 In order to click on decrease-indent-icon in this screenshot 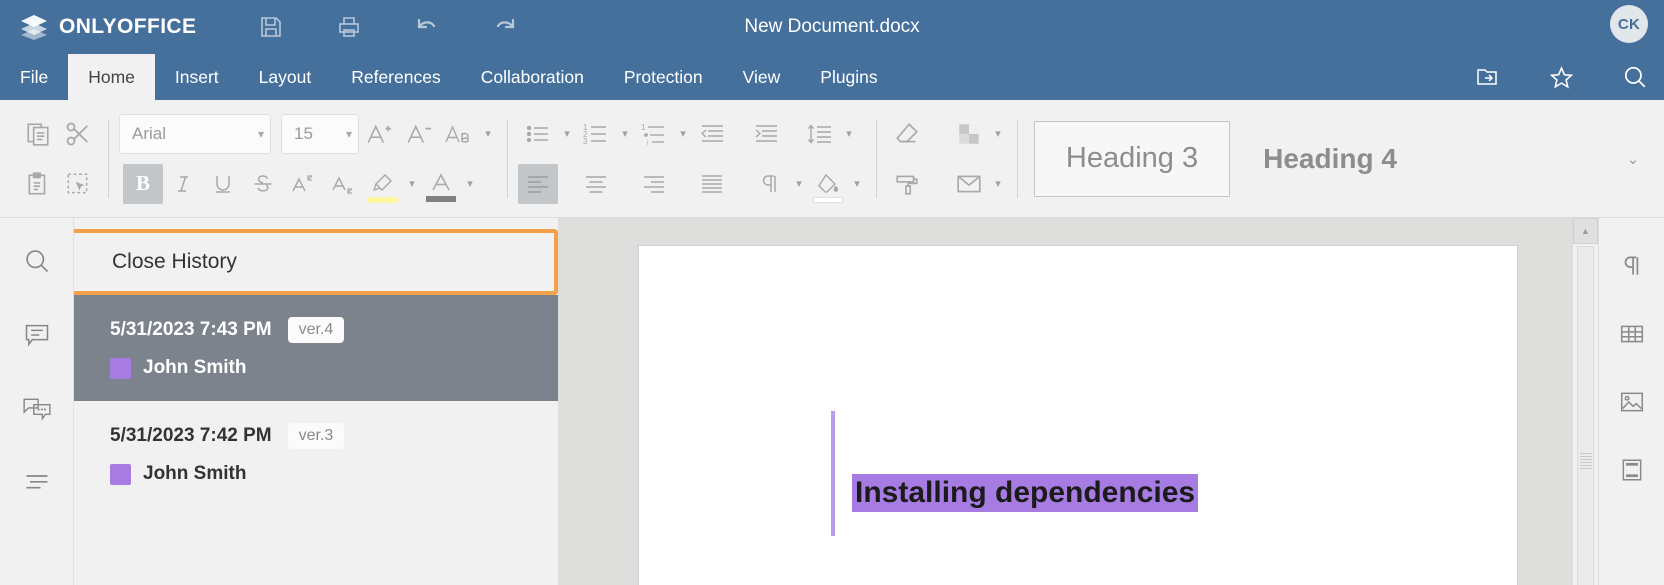, I will do `click(712, 134)`.